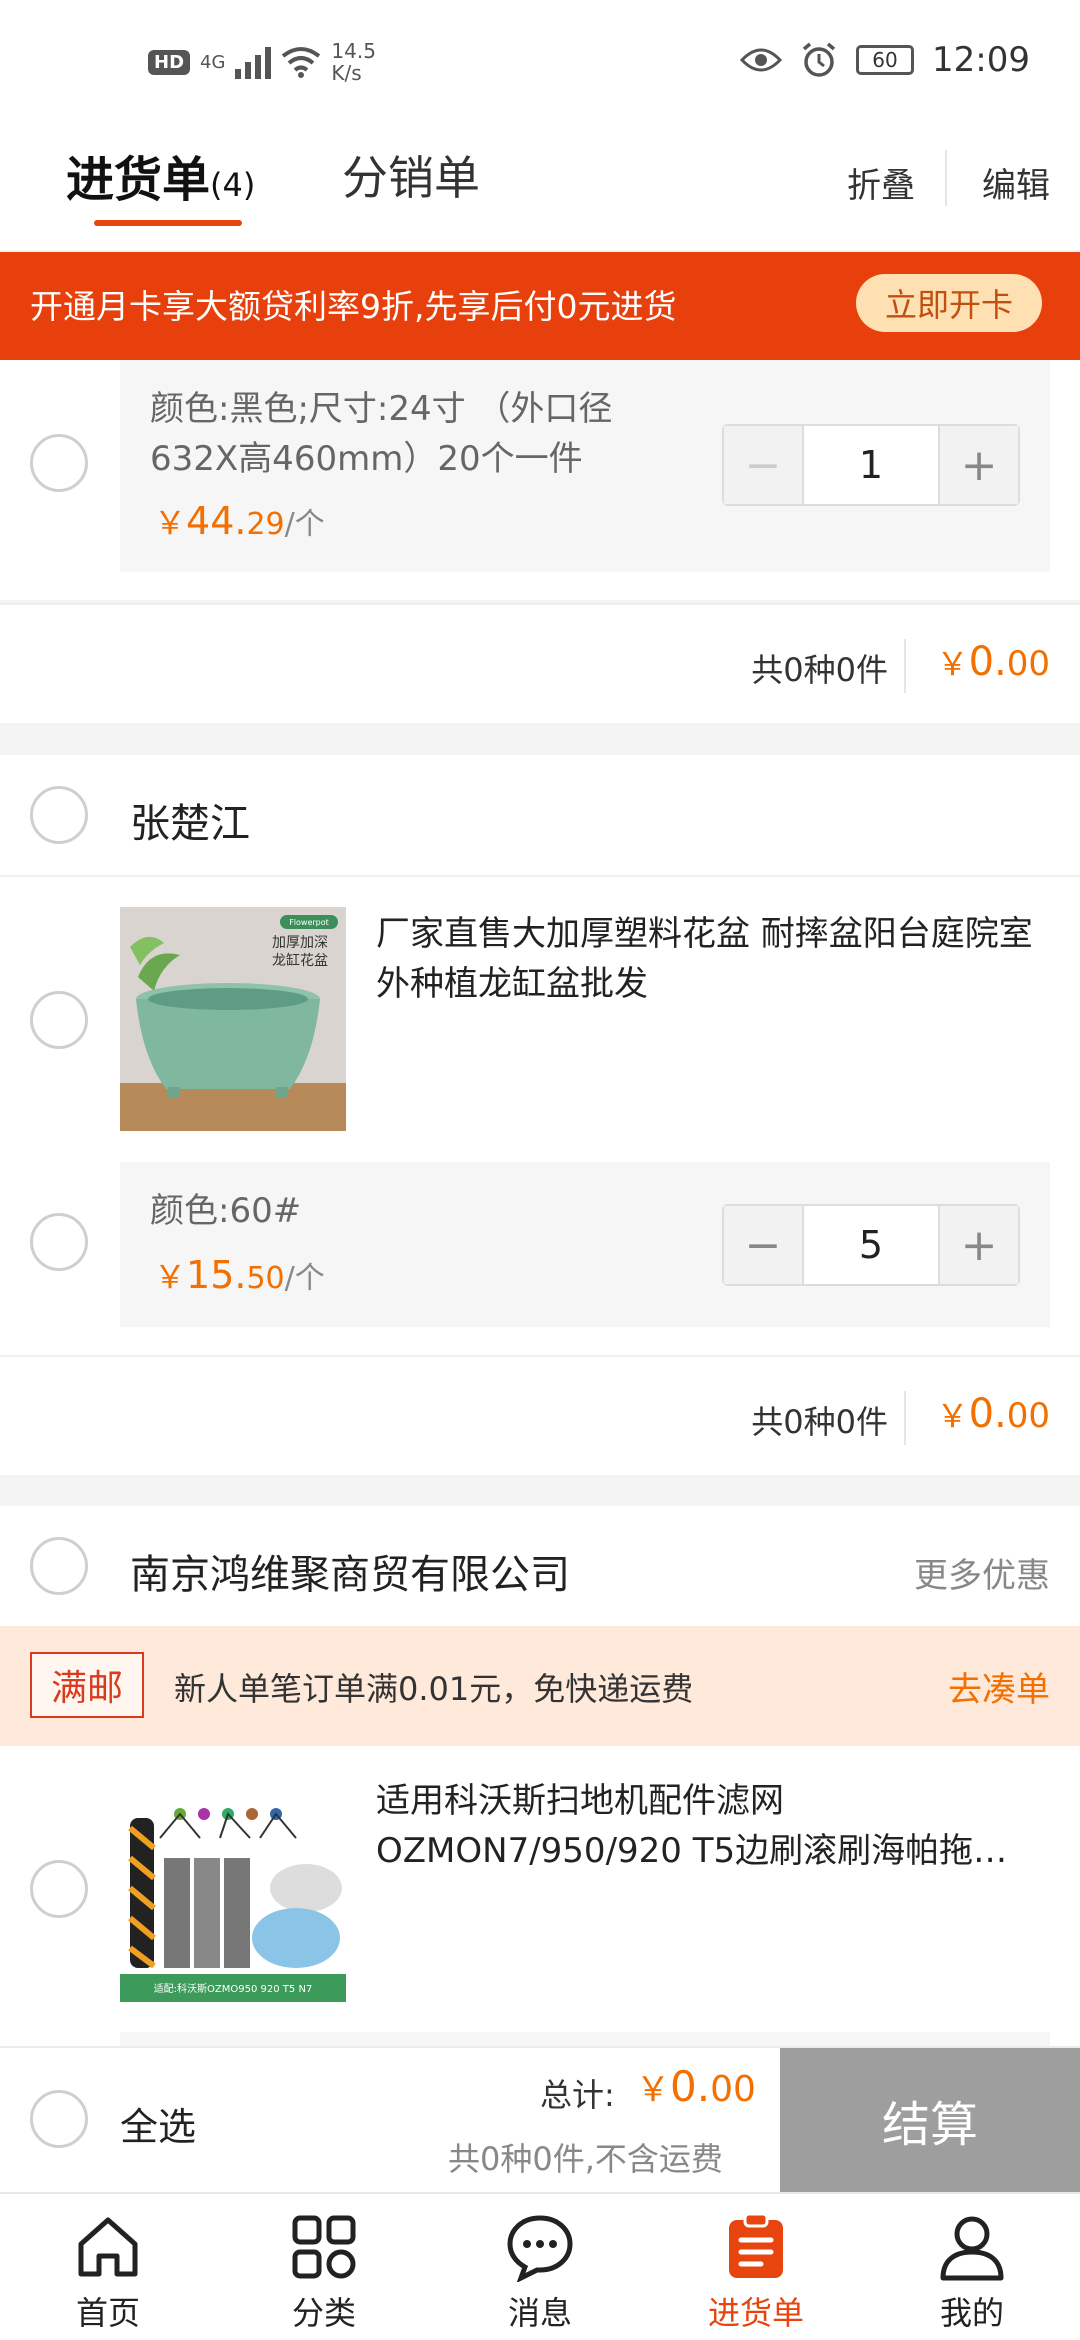 The height and width of the screenshot is (2340, 1080). Describe the element at coordinates (540, 185) in the screenshot. I see `cart-header: 进货单(4) 分销单 折叠 编辑` at that location.